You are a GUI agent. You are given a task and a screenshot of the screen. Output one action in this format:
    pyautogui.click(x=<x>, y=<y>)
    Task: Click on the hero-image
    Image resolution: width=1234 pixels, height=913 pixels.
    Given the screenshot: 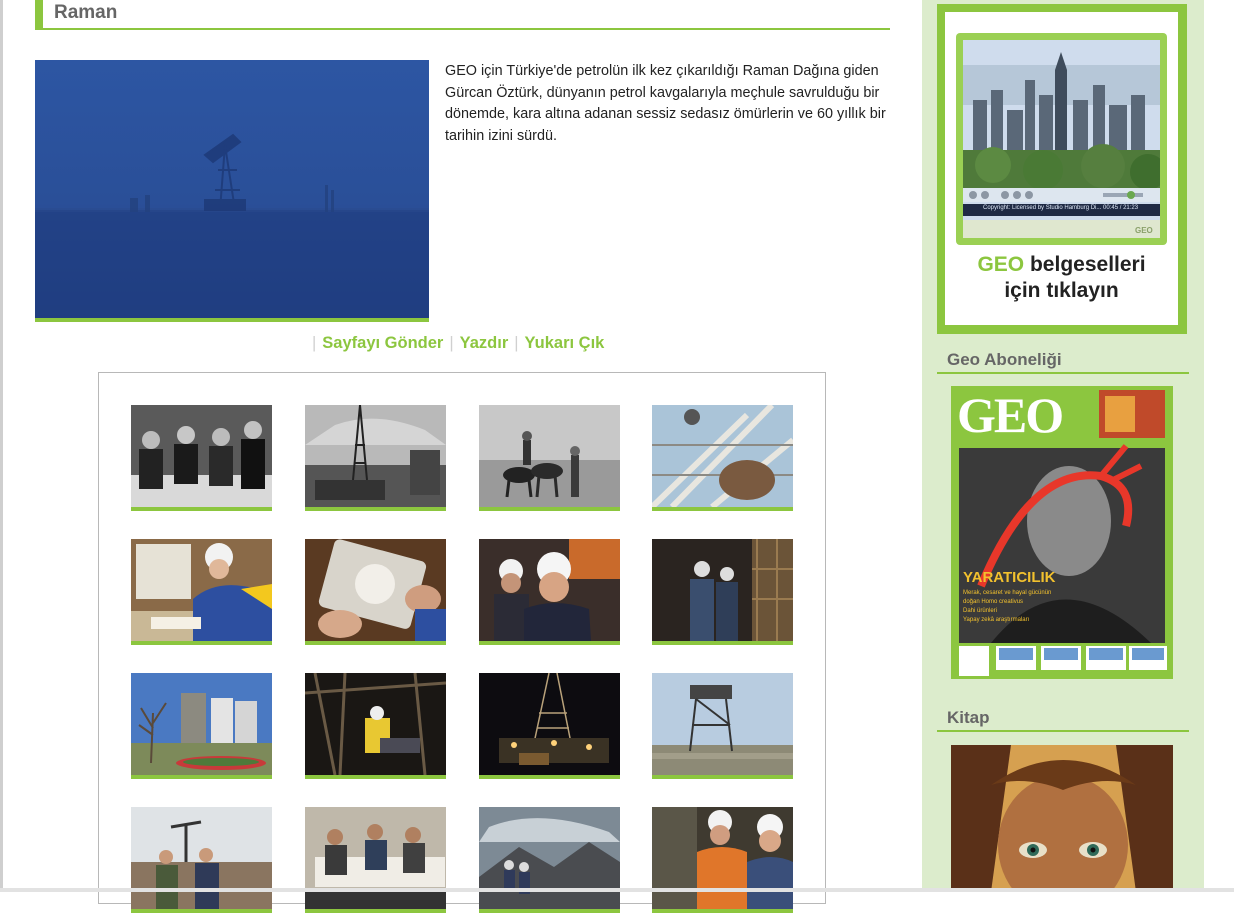 What is the action you would take?
    pyautogui.click(x=232, y=191)
    